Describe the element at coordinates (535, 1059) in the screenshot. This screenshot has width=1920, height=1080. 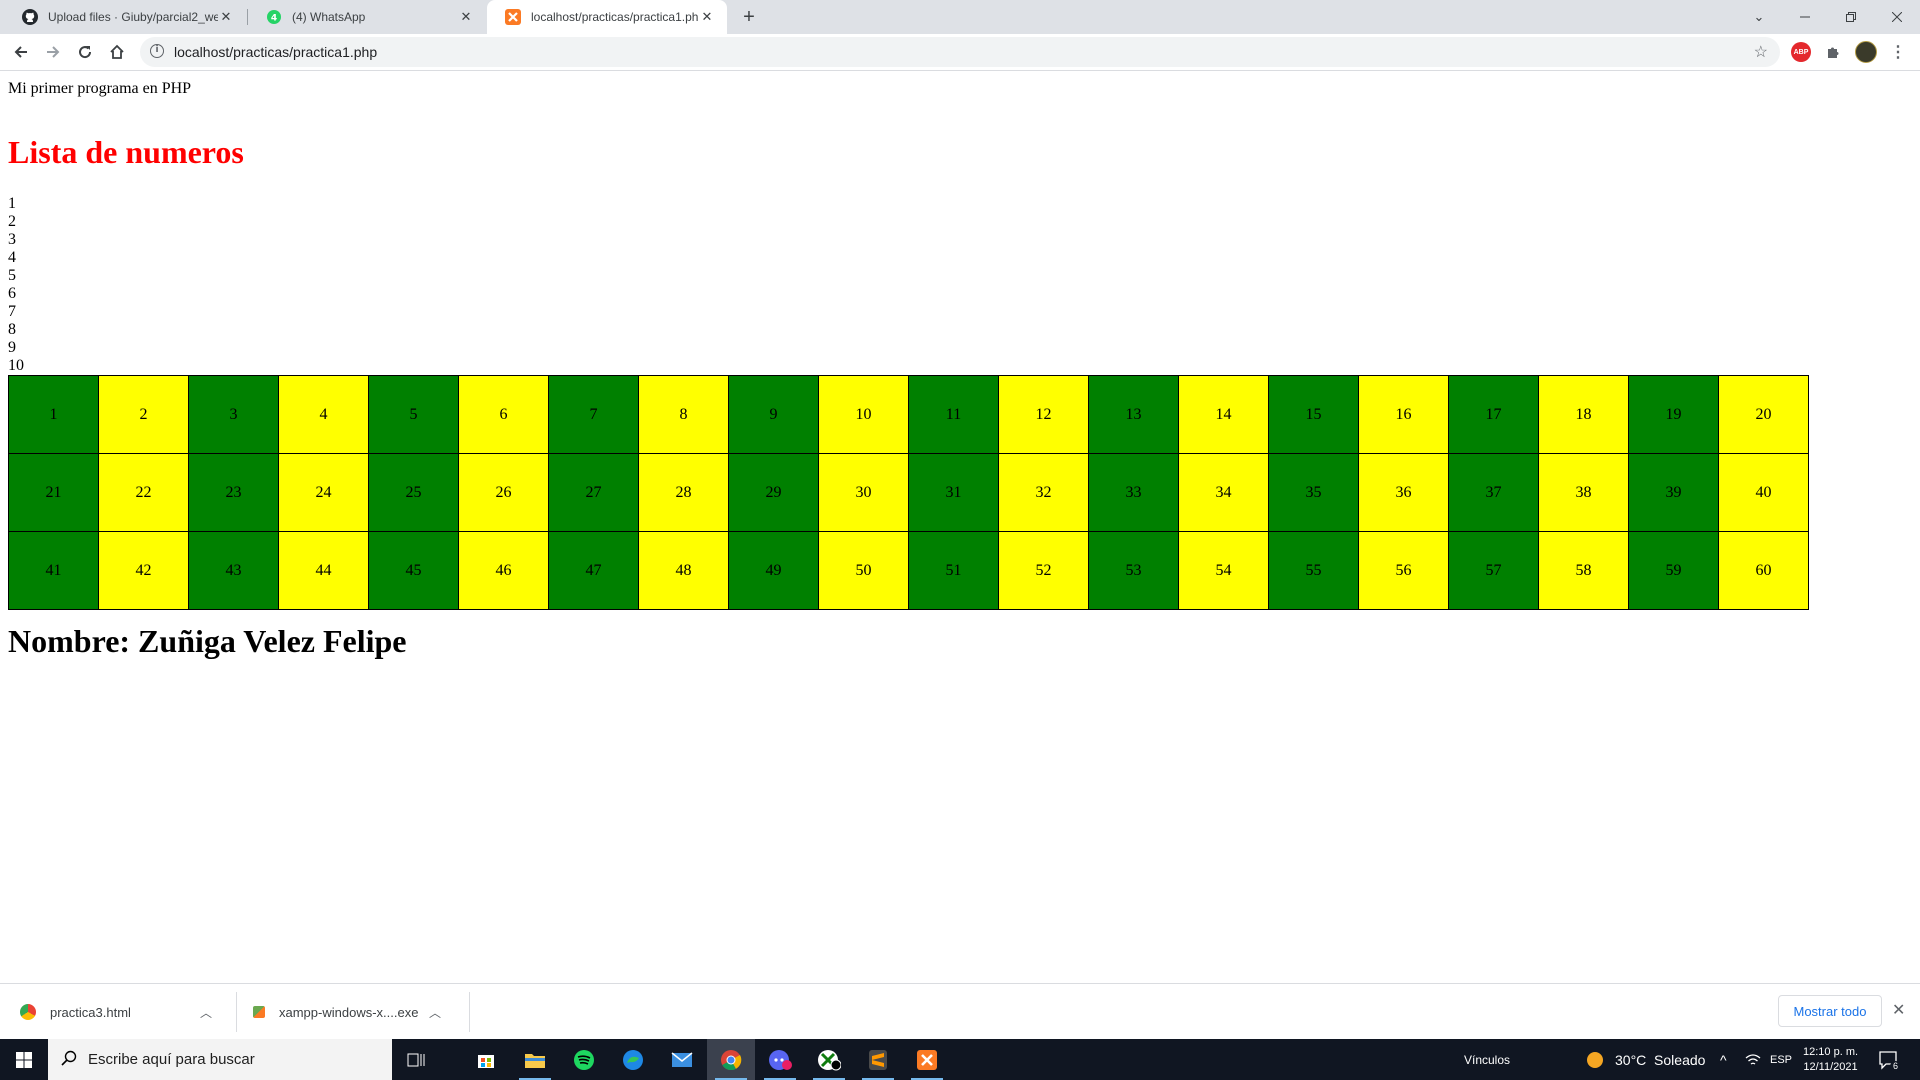
I see `file-explorer-icon` at that location.